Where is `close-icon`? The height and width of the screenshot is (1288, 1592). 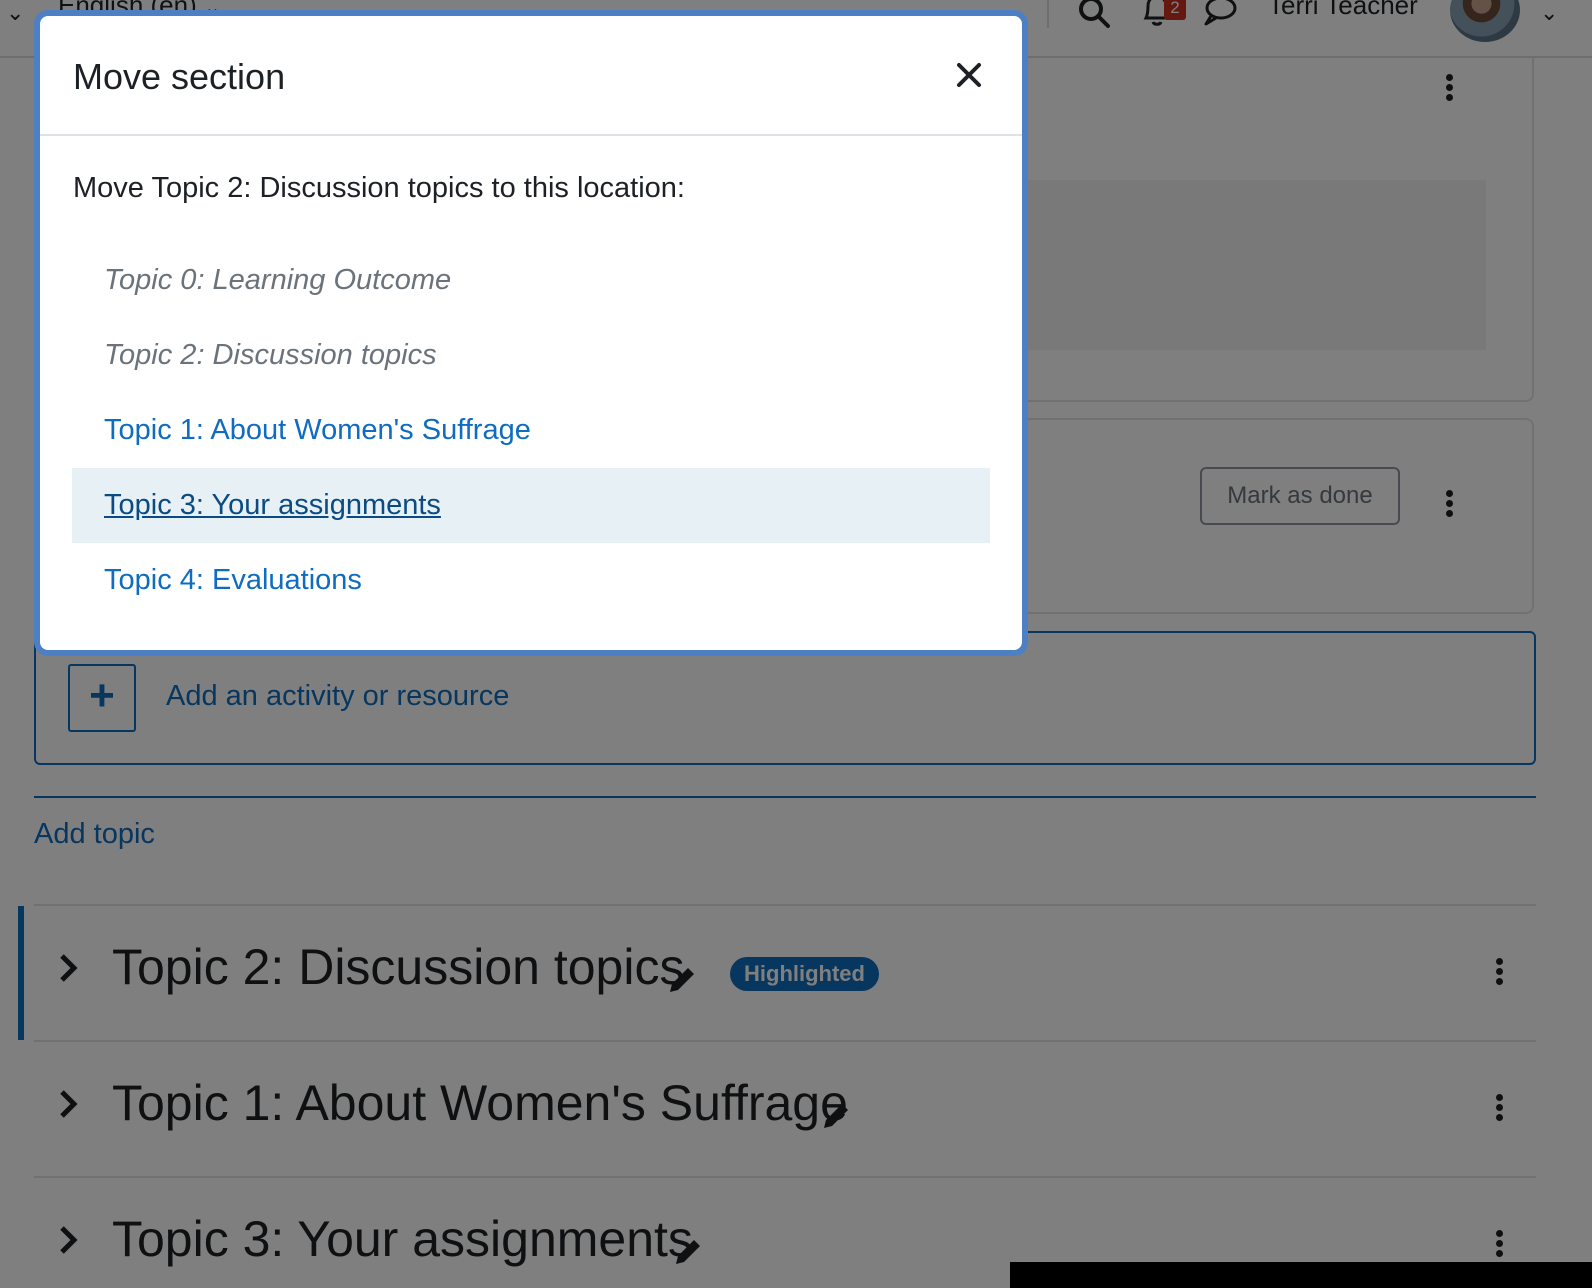 close-icon is located at coordinates (969, 75).